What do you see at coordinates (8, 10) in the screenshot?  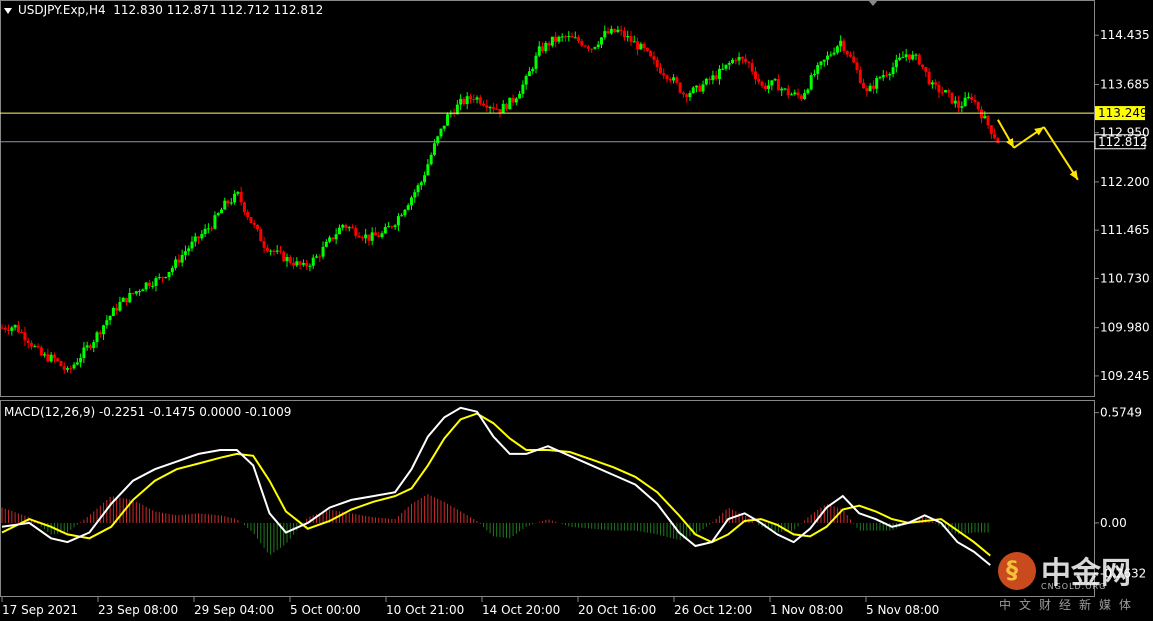 I see `dropdown-triangle-icon` at bounding box center [8, 10].